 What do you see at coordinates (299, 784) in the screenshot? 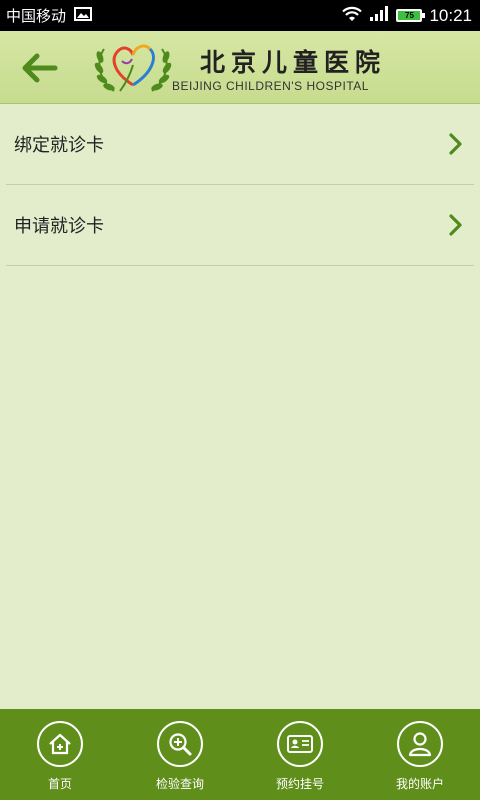
I see `nav-appointment-label: 预约挂号` at bounding box center [299, 784].